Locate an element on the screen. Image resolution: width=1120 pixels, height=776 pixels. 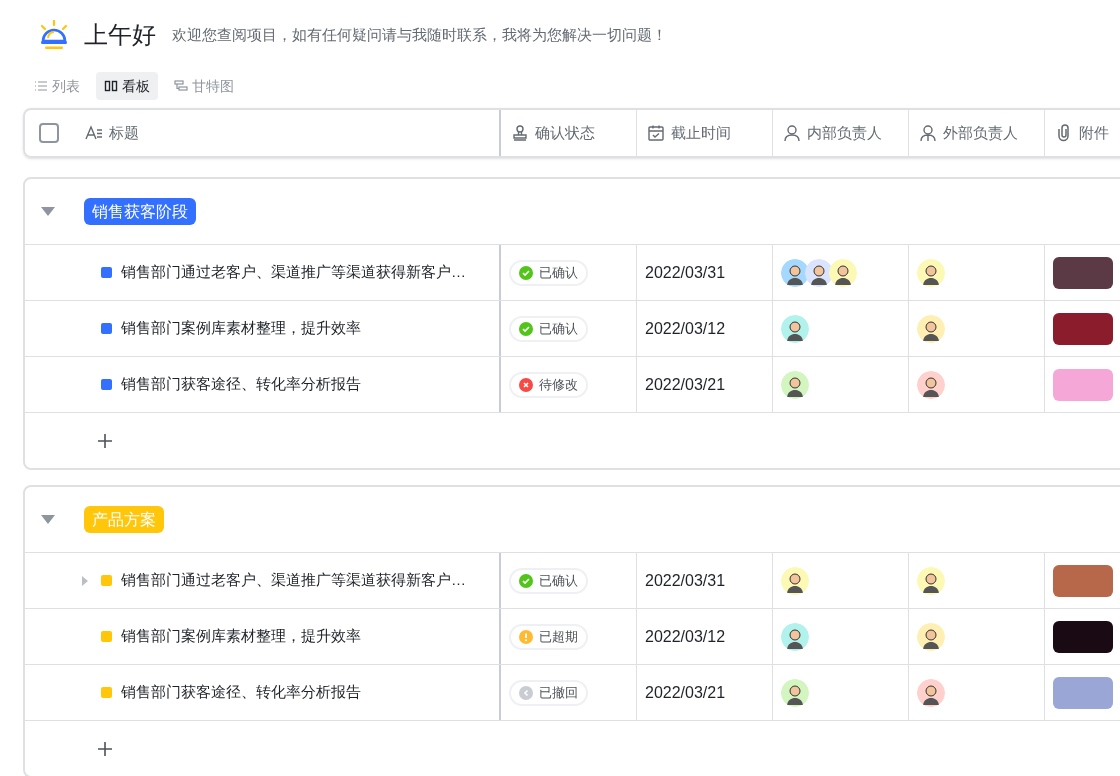
status-tag: 已撤回 is located at coordinates (548, 692).